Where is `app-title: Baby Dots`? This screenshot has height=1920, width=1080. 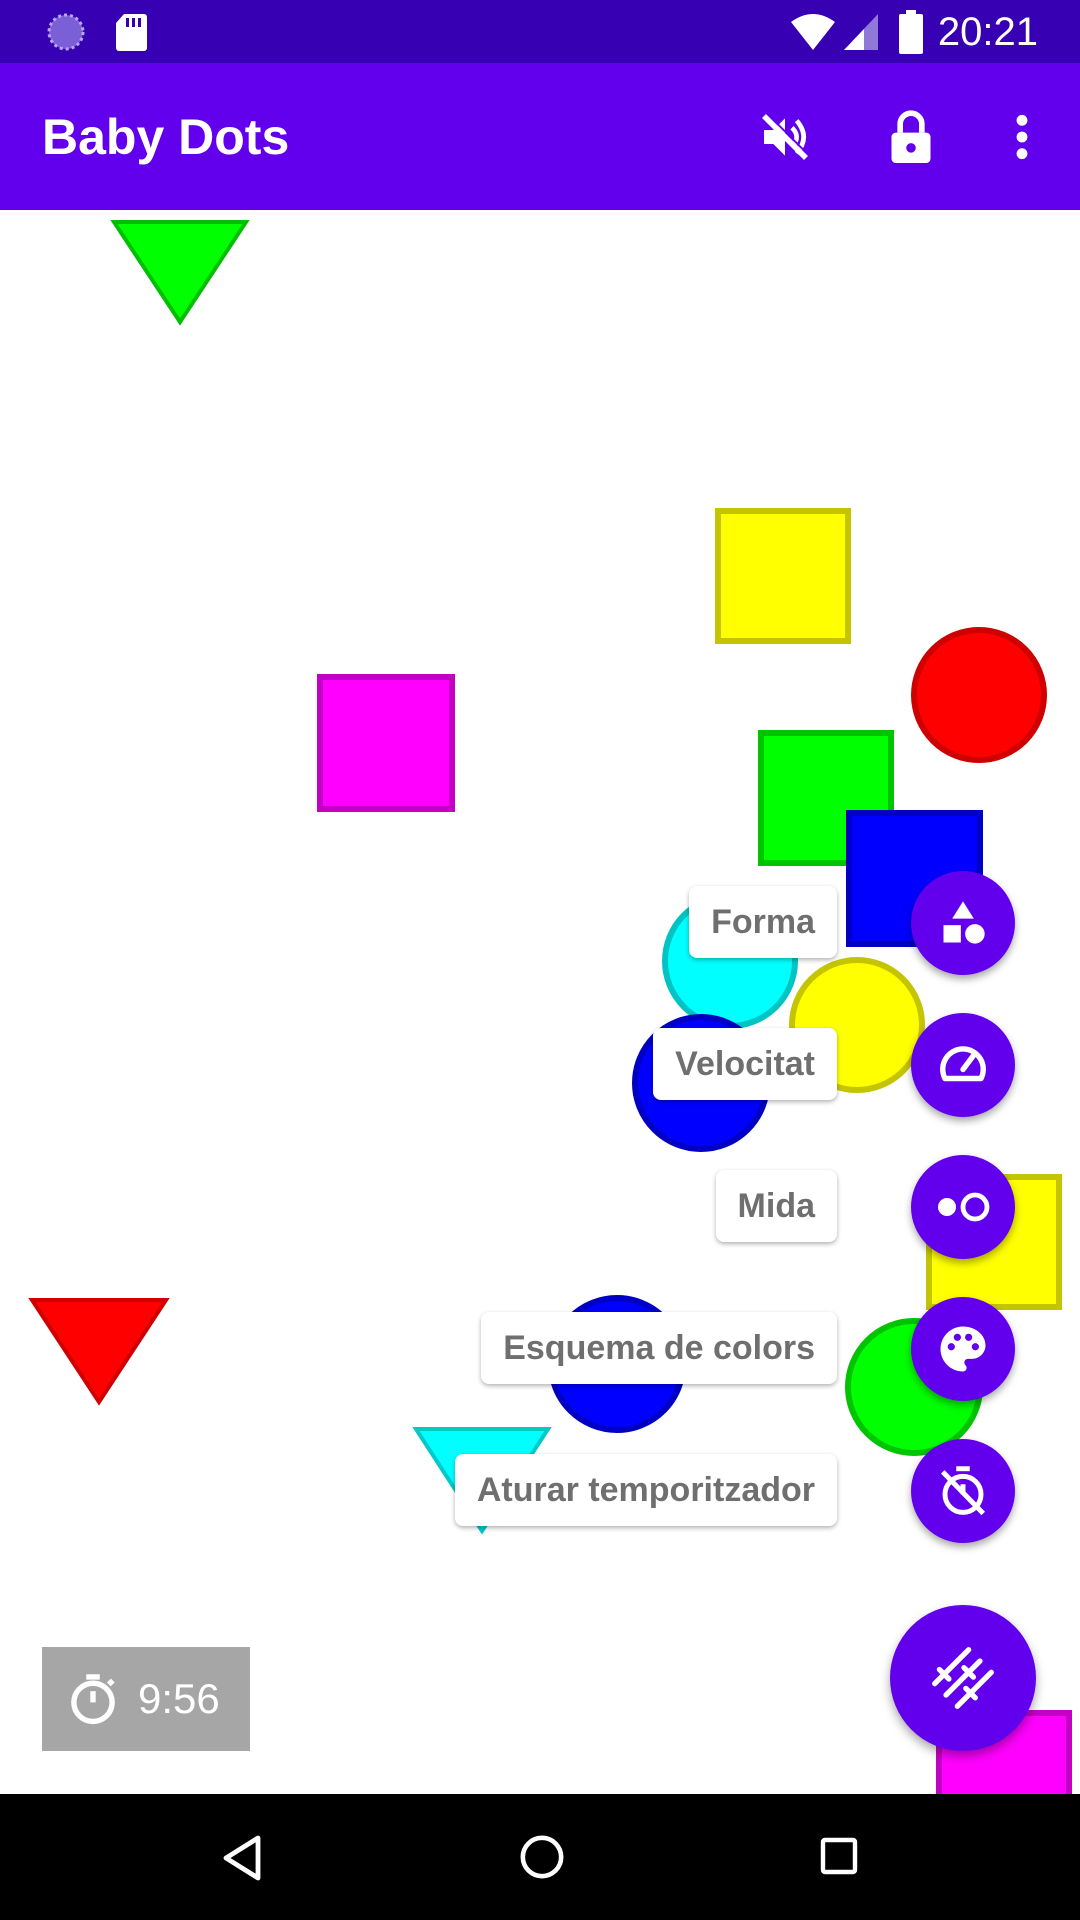
app-title: Baby Dots is located at coordinates (166, 137).